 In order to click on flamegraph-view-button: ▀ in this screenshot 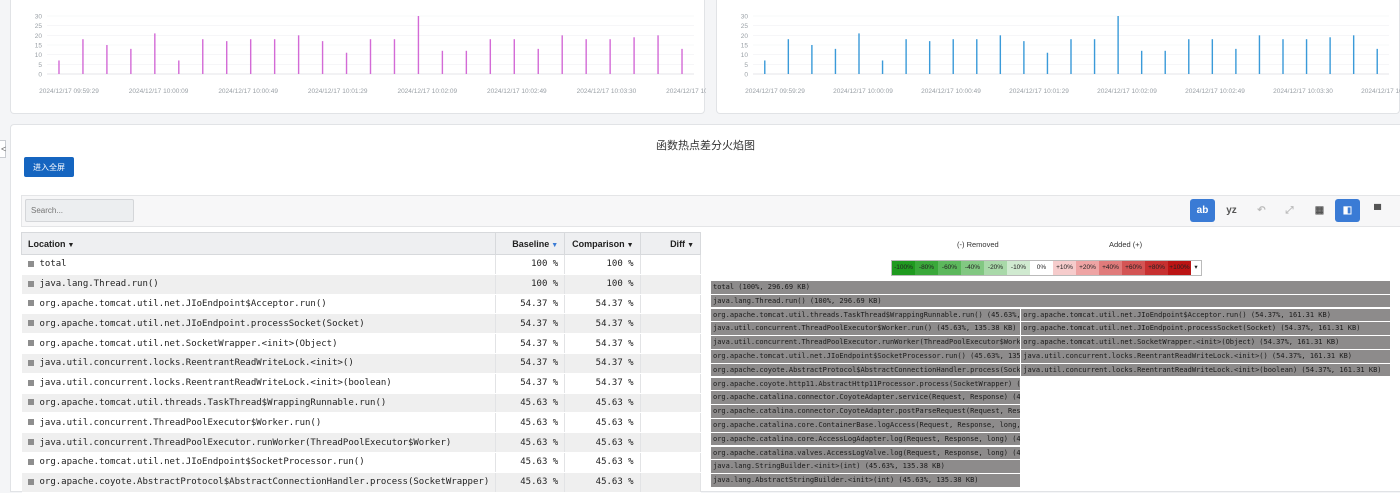, I will do `click(1377, 210)`.